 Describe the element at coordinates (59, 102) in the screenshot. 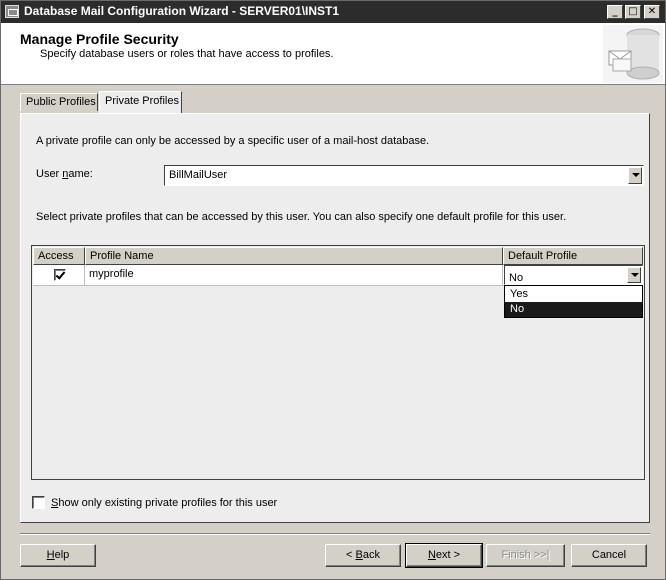

I see `tab-public-profiles: Public Profiles` at that location.